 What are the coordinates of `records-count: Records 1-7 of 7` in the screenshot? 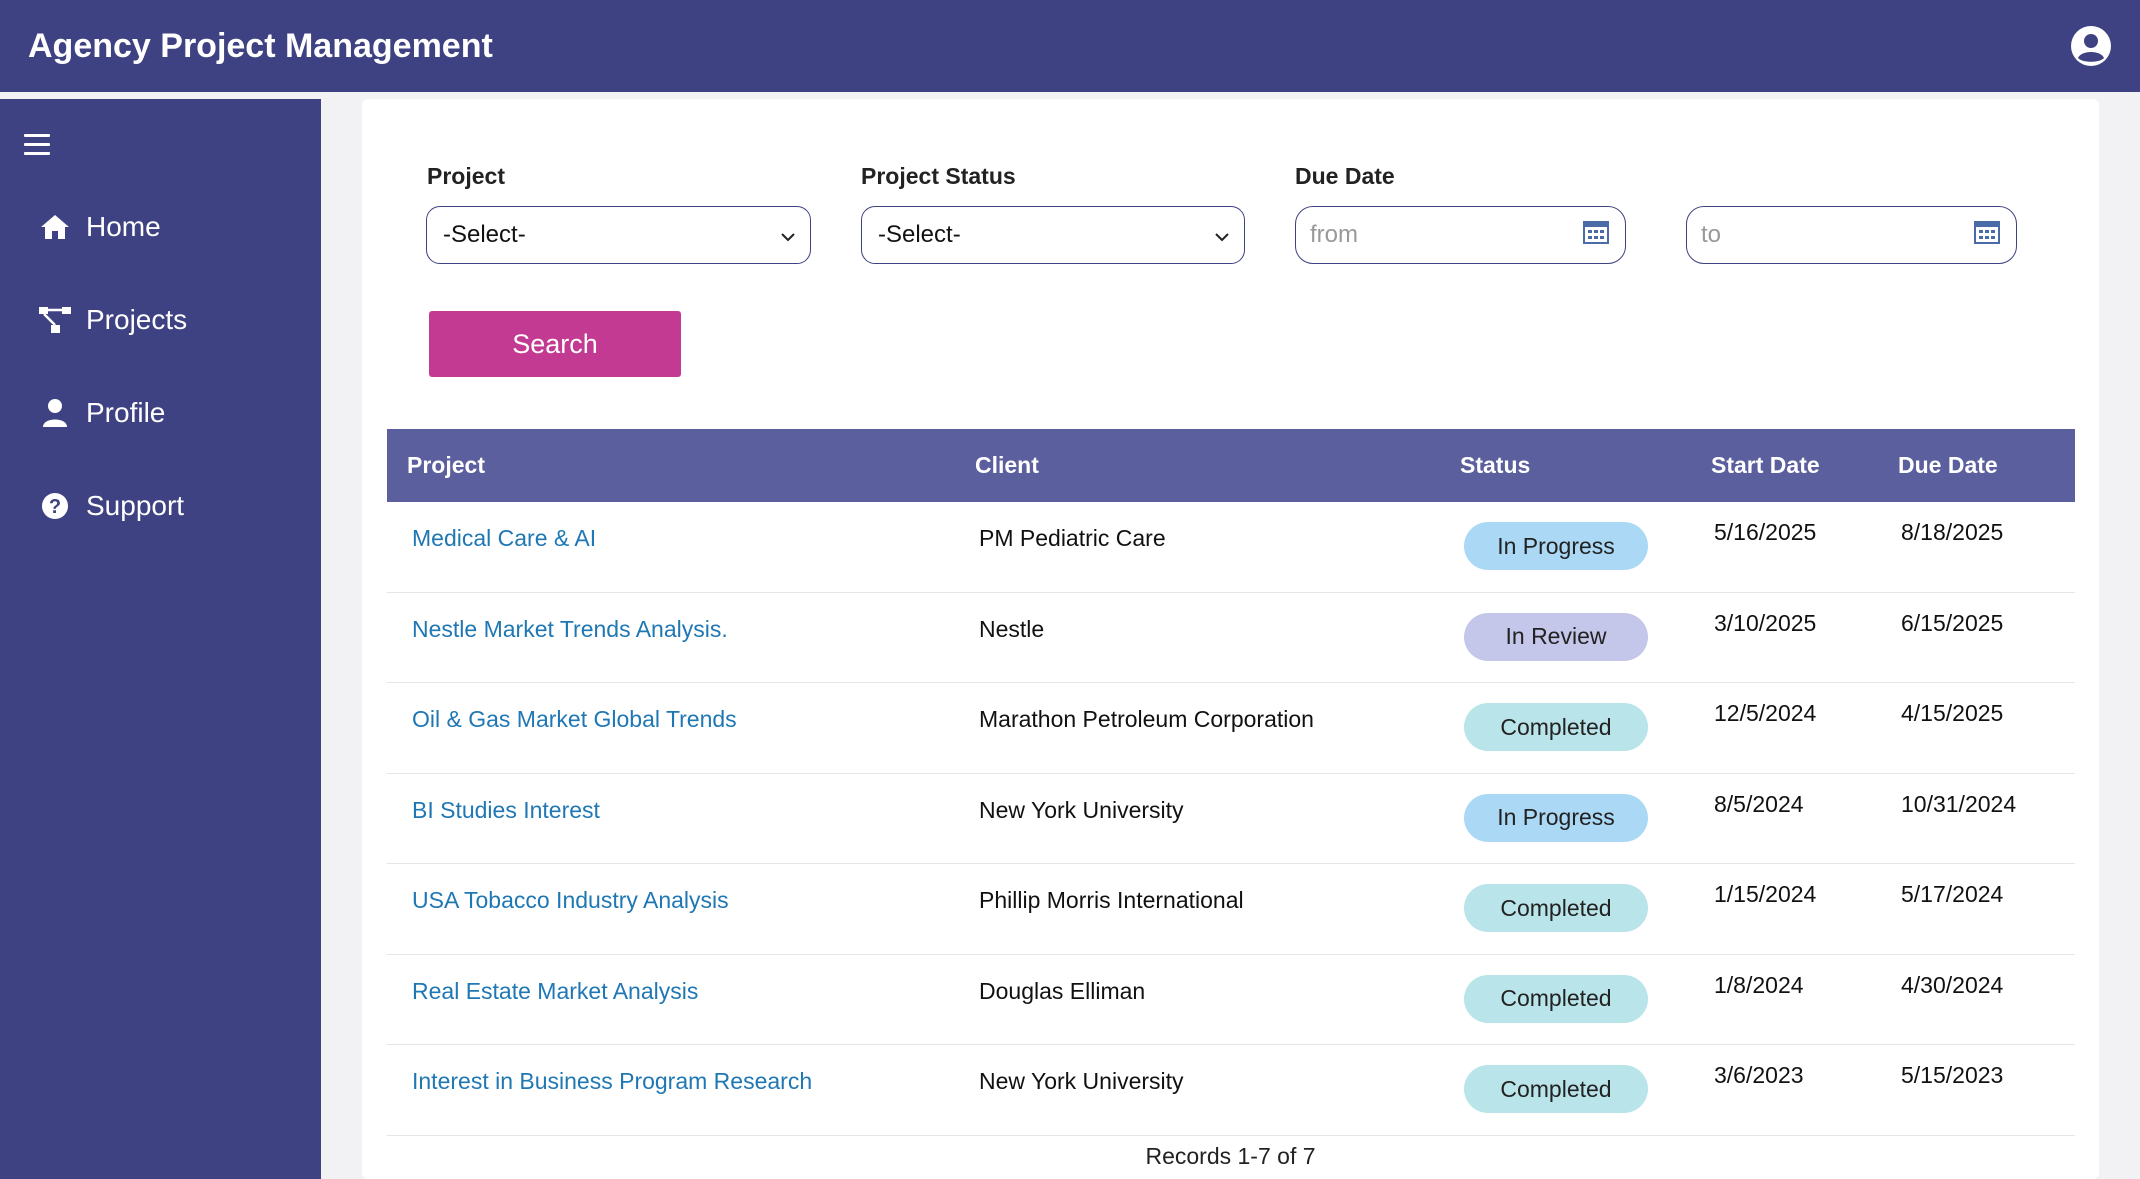 It's located at (1230, 1156).